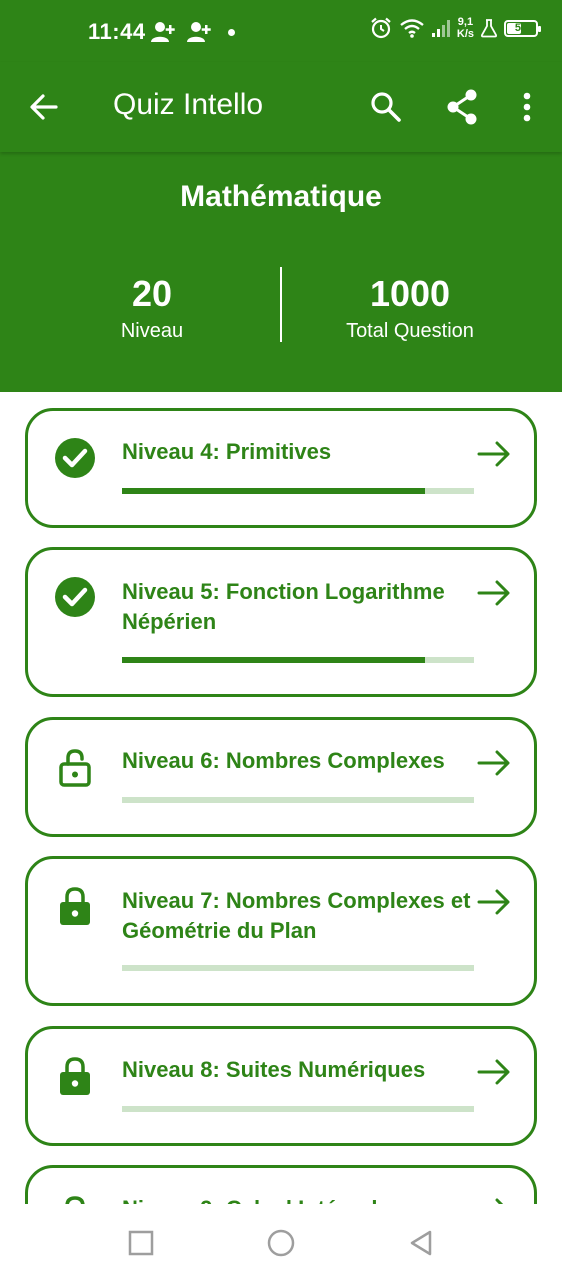 This screenshot has width=562, height=1280. I want to click on more-vert-icon, so click(527, 107).